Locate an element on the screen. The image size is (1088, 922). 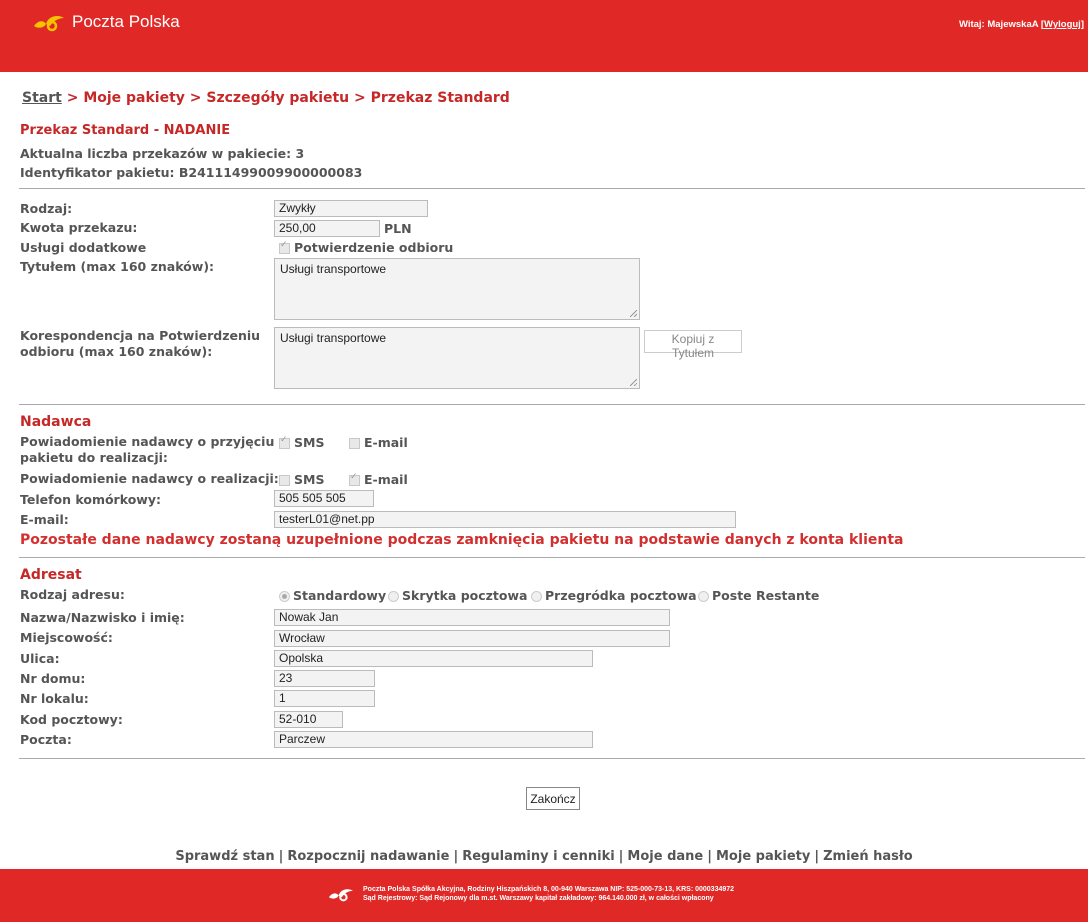
correspondence-textarea: Usługi transportowe is located at coordinates (457, 358).